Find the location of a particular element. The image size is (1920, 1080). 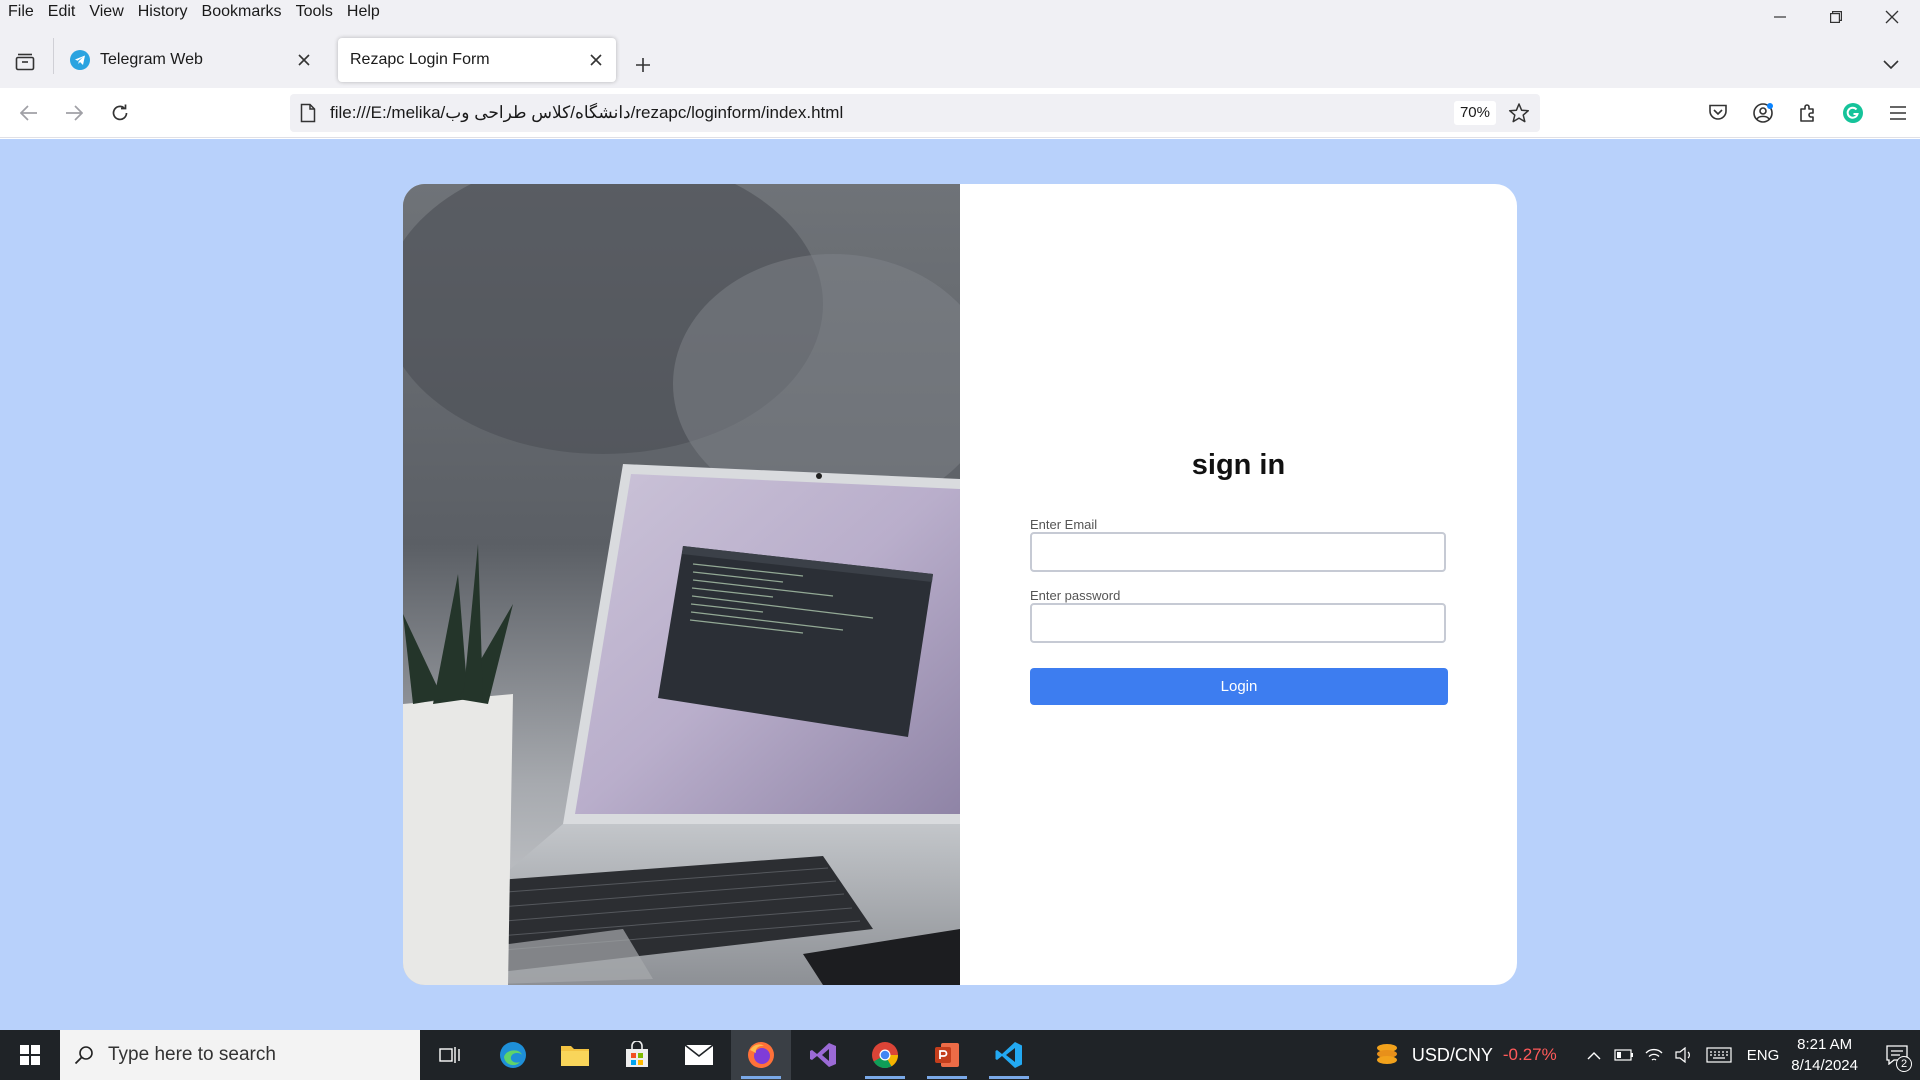

grammarly-icon is located at coordinates (1852, 113).